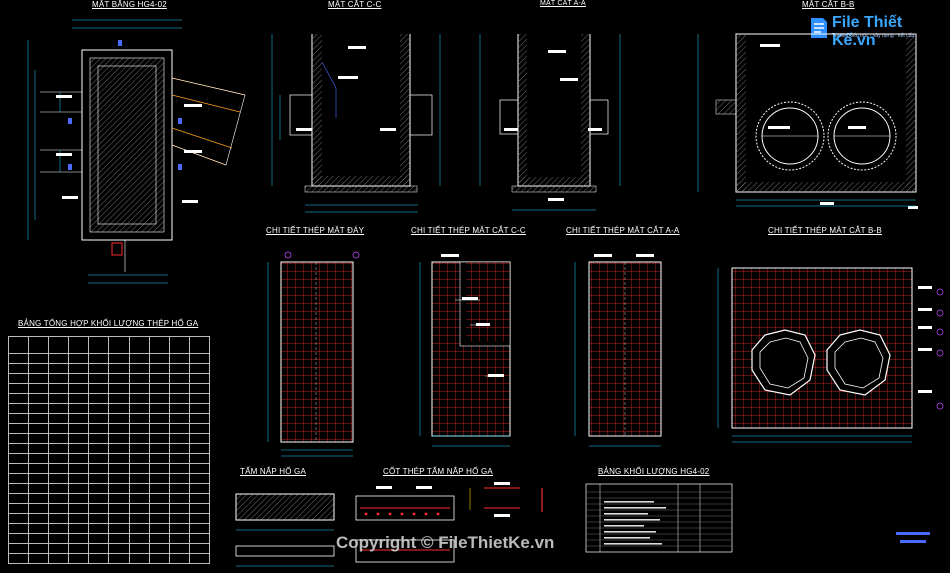 This screenshot has height=573, width=950. What do you see at coordinates (445, 542) in the screenshot?
I see `copyright-watermark: Copyright © FileThietKe.vn` at bounding box center [445, 542].